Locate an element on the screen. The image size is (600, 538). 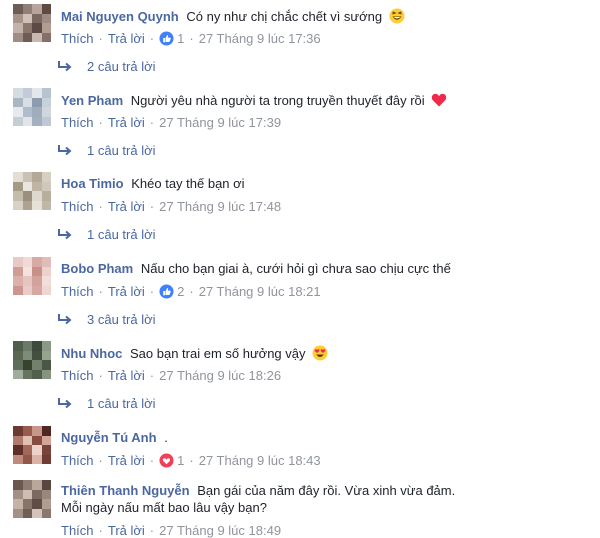
comment-text: Khéo tay thế bạn ơi is located at coordinates (188, 183).